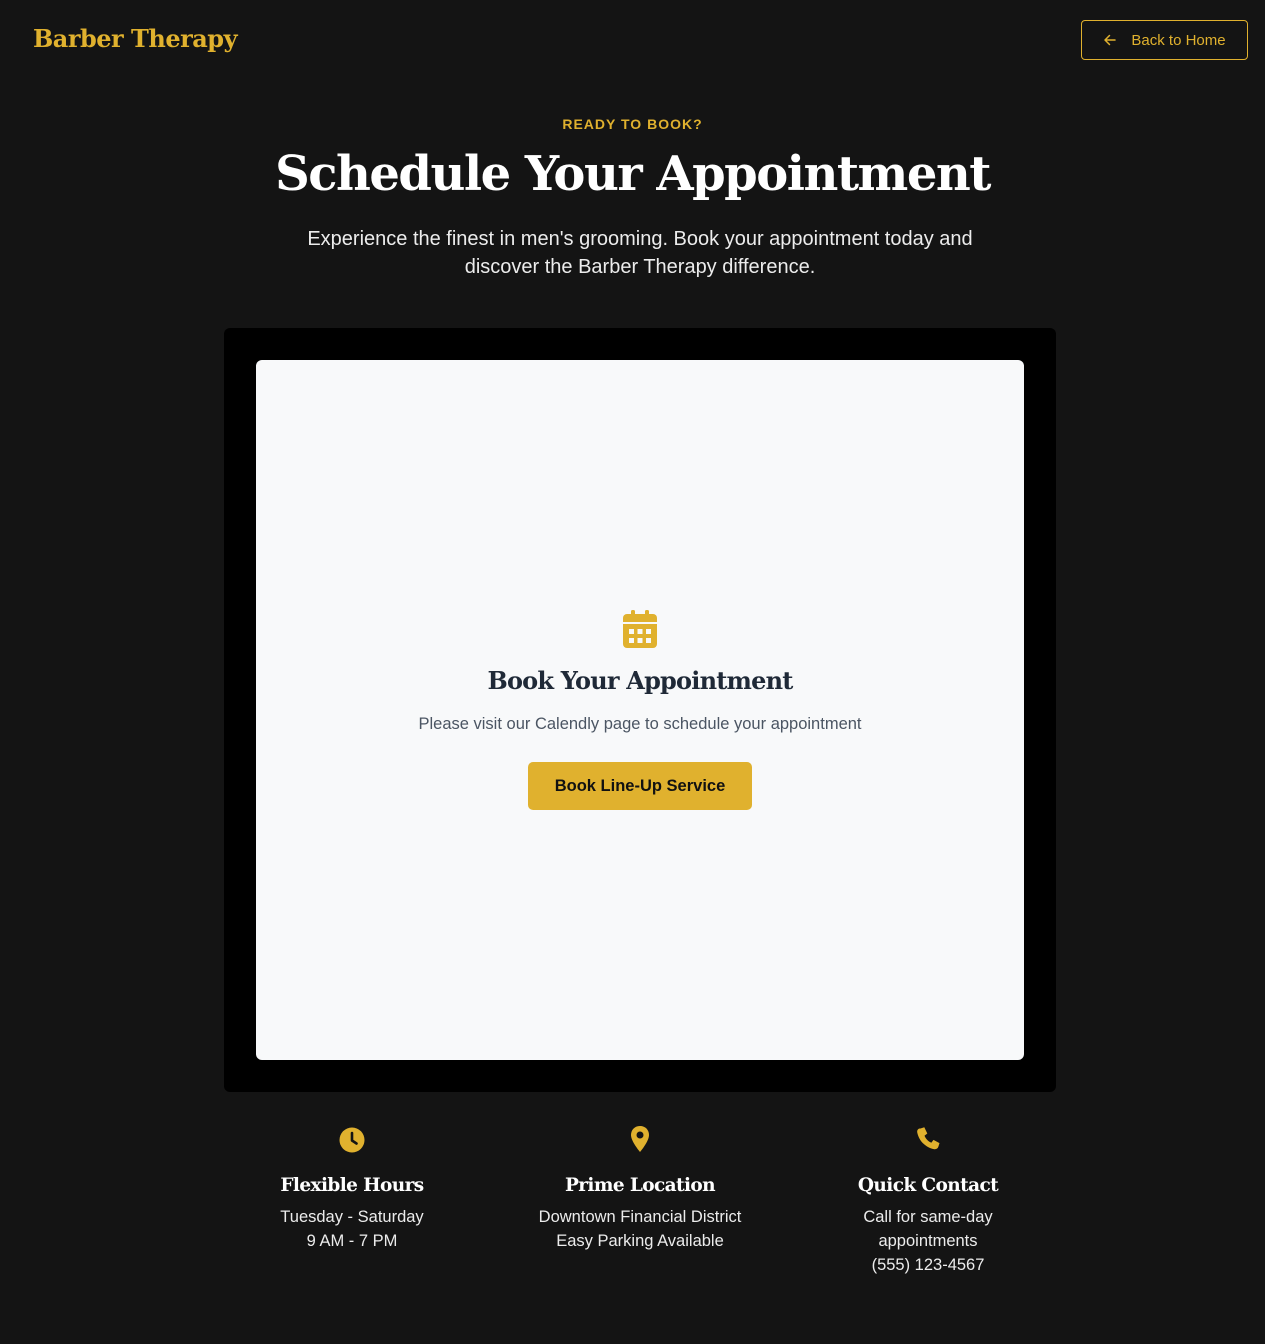 The height and width of the screenshot is (1344, 1265). I want to click on feature-line: Downtown Financial District, so click(640, 1217).